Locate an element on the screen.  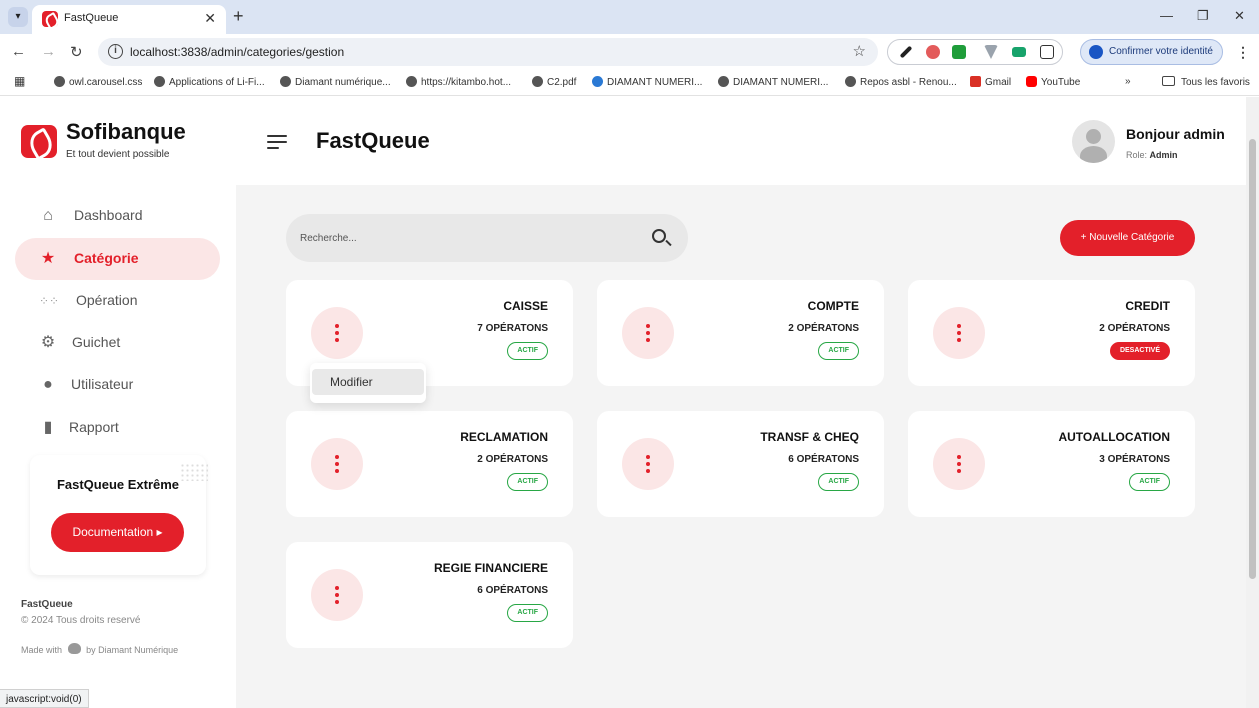
gear-icon: ⚙ is located at coordinates (48, 342).